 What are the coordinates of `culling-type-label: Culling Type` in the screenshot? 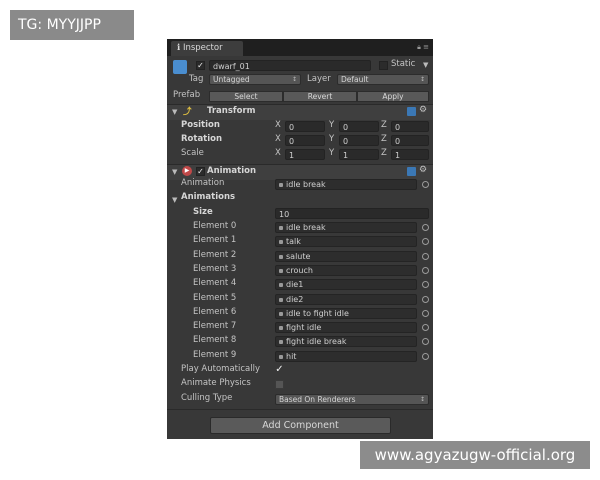 It's located at (207, 398).